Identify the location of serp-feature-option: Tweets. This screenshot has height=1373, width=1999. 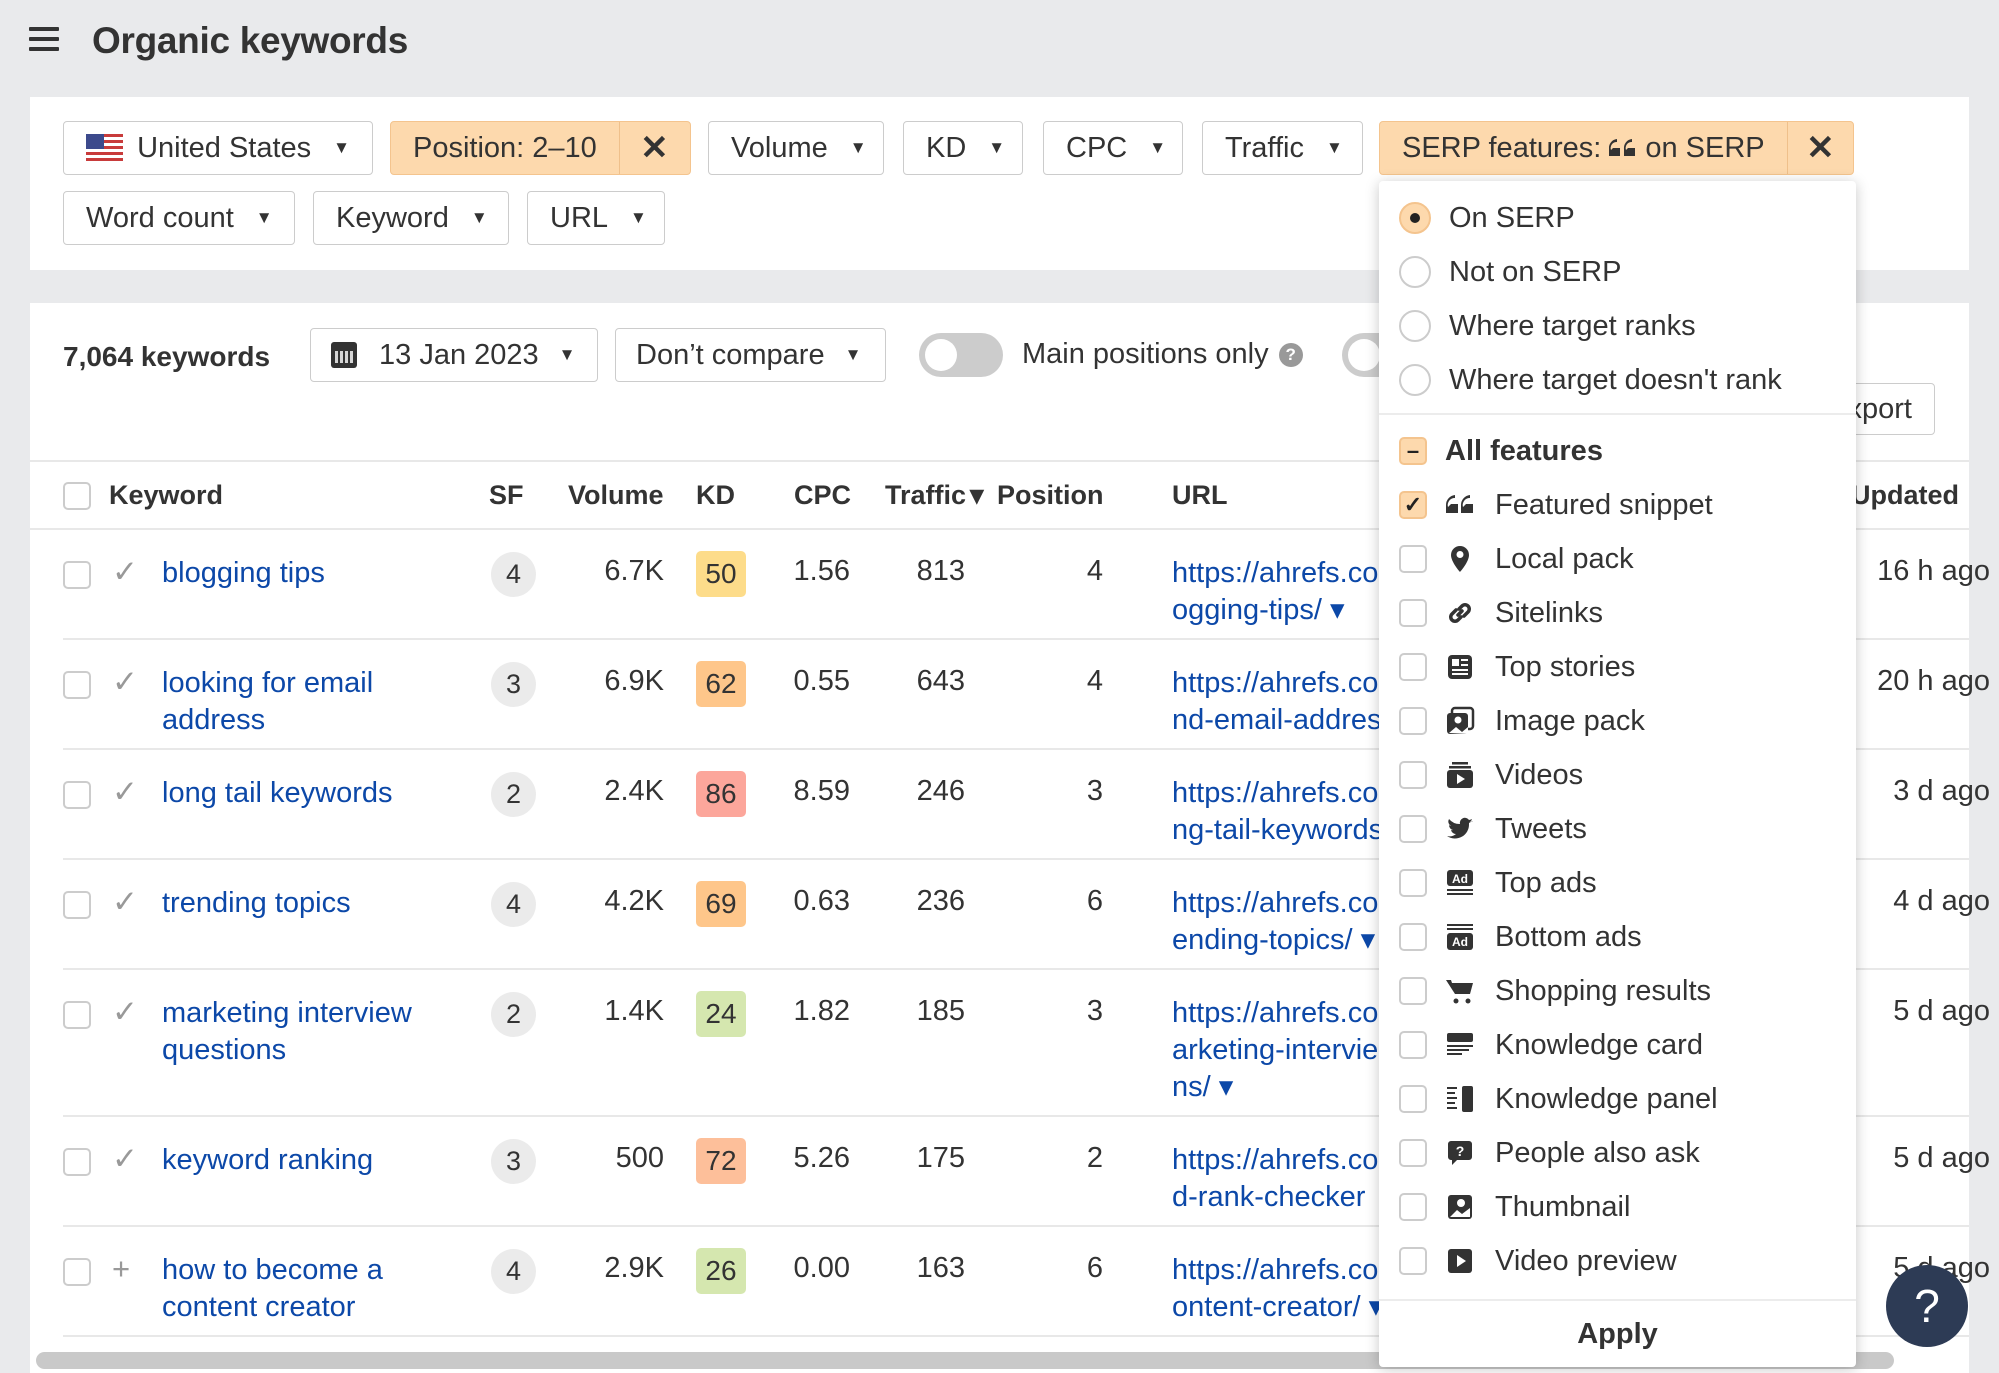
(1617, 829).